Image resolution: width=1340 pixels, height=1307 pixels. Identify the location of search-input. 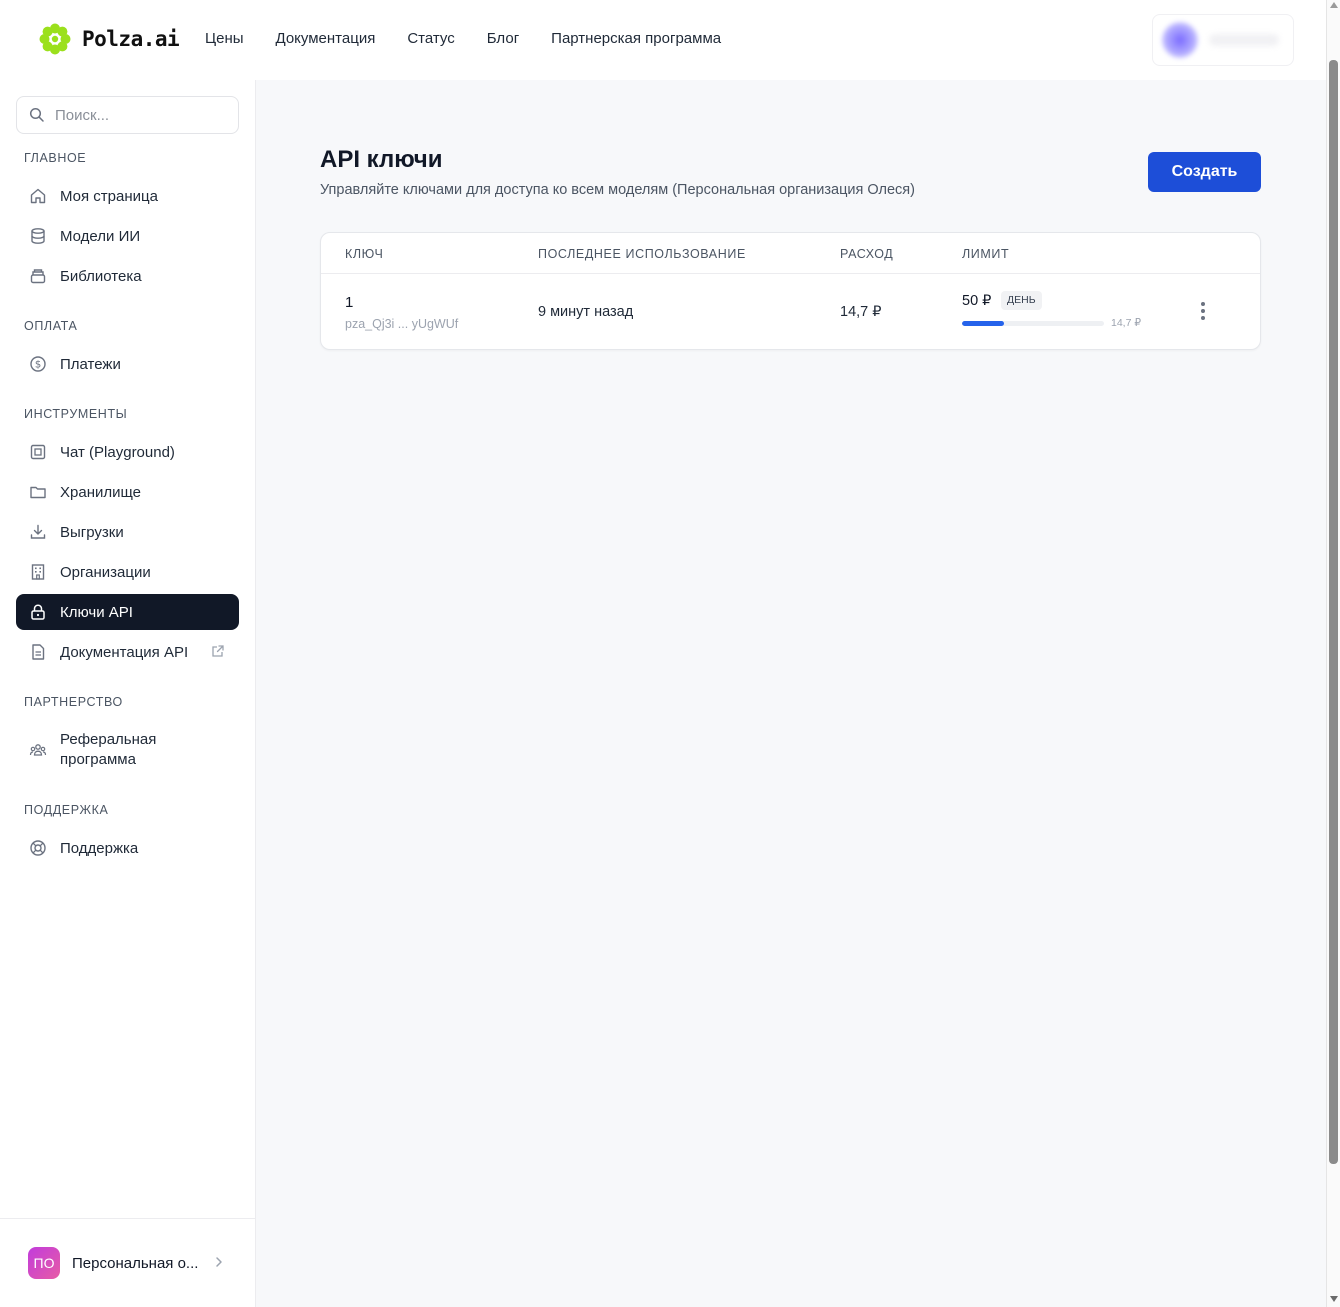
(140, 115).